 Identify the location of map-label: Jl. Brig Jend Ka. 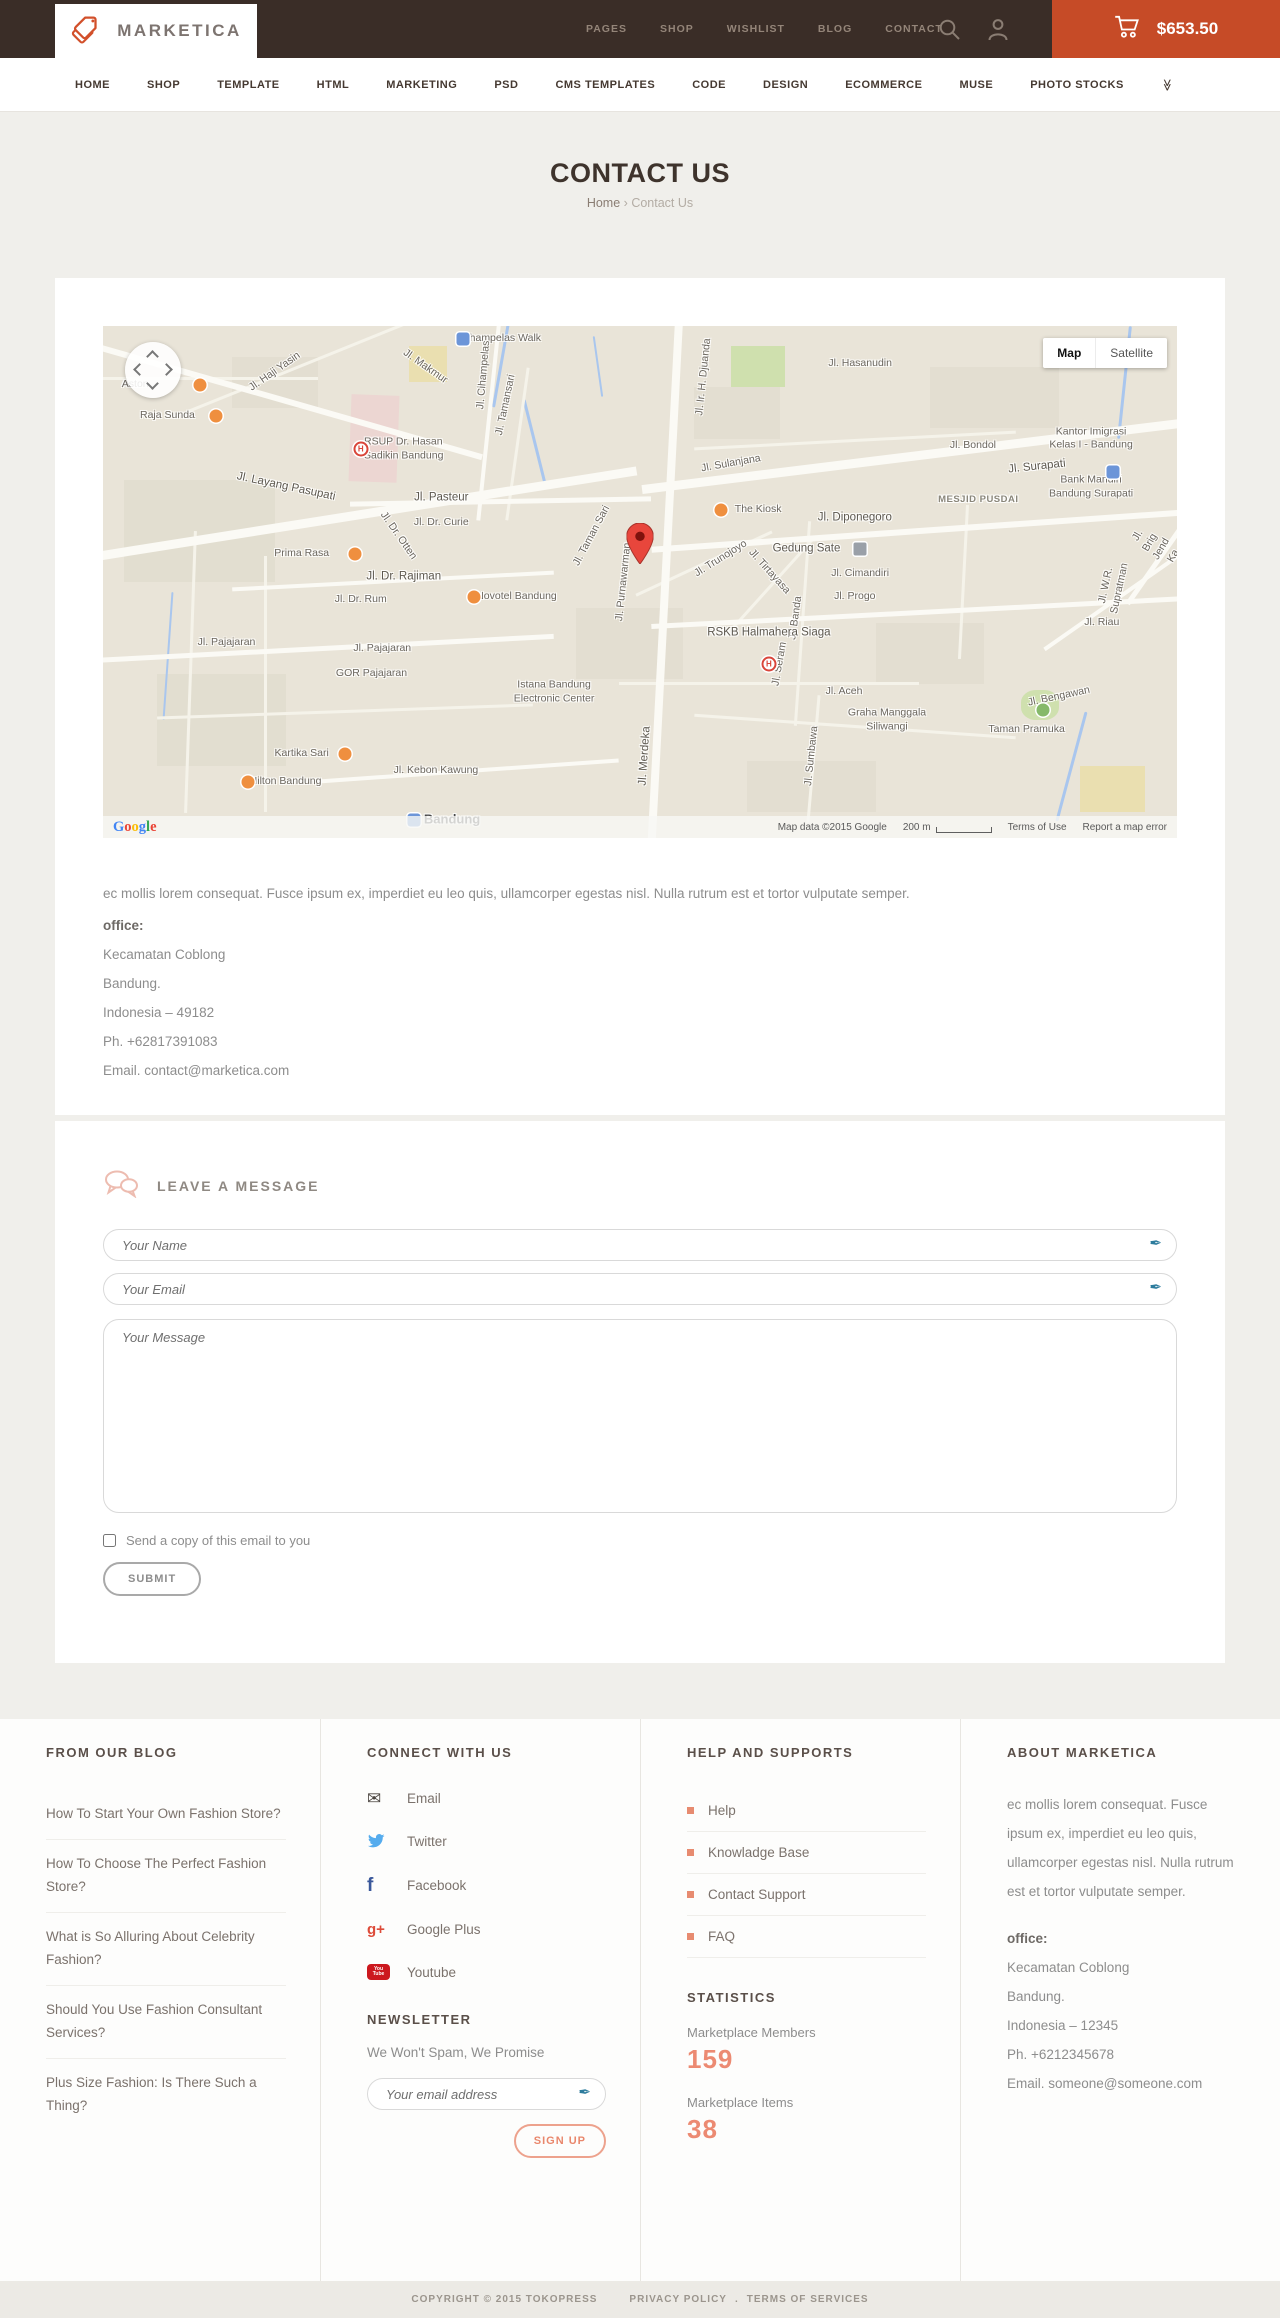
(1153, 546).